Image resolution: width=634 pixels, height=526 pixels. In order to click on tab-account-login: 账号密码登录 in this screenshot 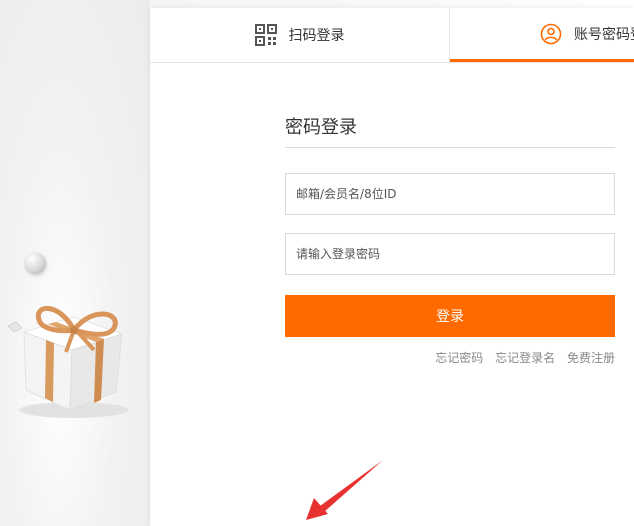, I will do `click(542, 35)`.